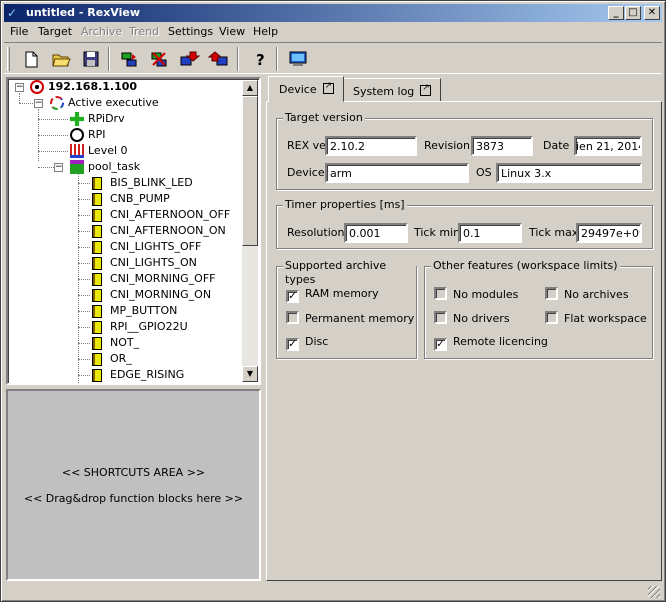 This screenshot has height=602, width=666. I want to click on executive-icon, so click(57, 103).